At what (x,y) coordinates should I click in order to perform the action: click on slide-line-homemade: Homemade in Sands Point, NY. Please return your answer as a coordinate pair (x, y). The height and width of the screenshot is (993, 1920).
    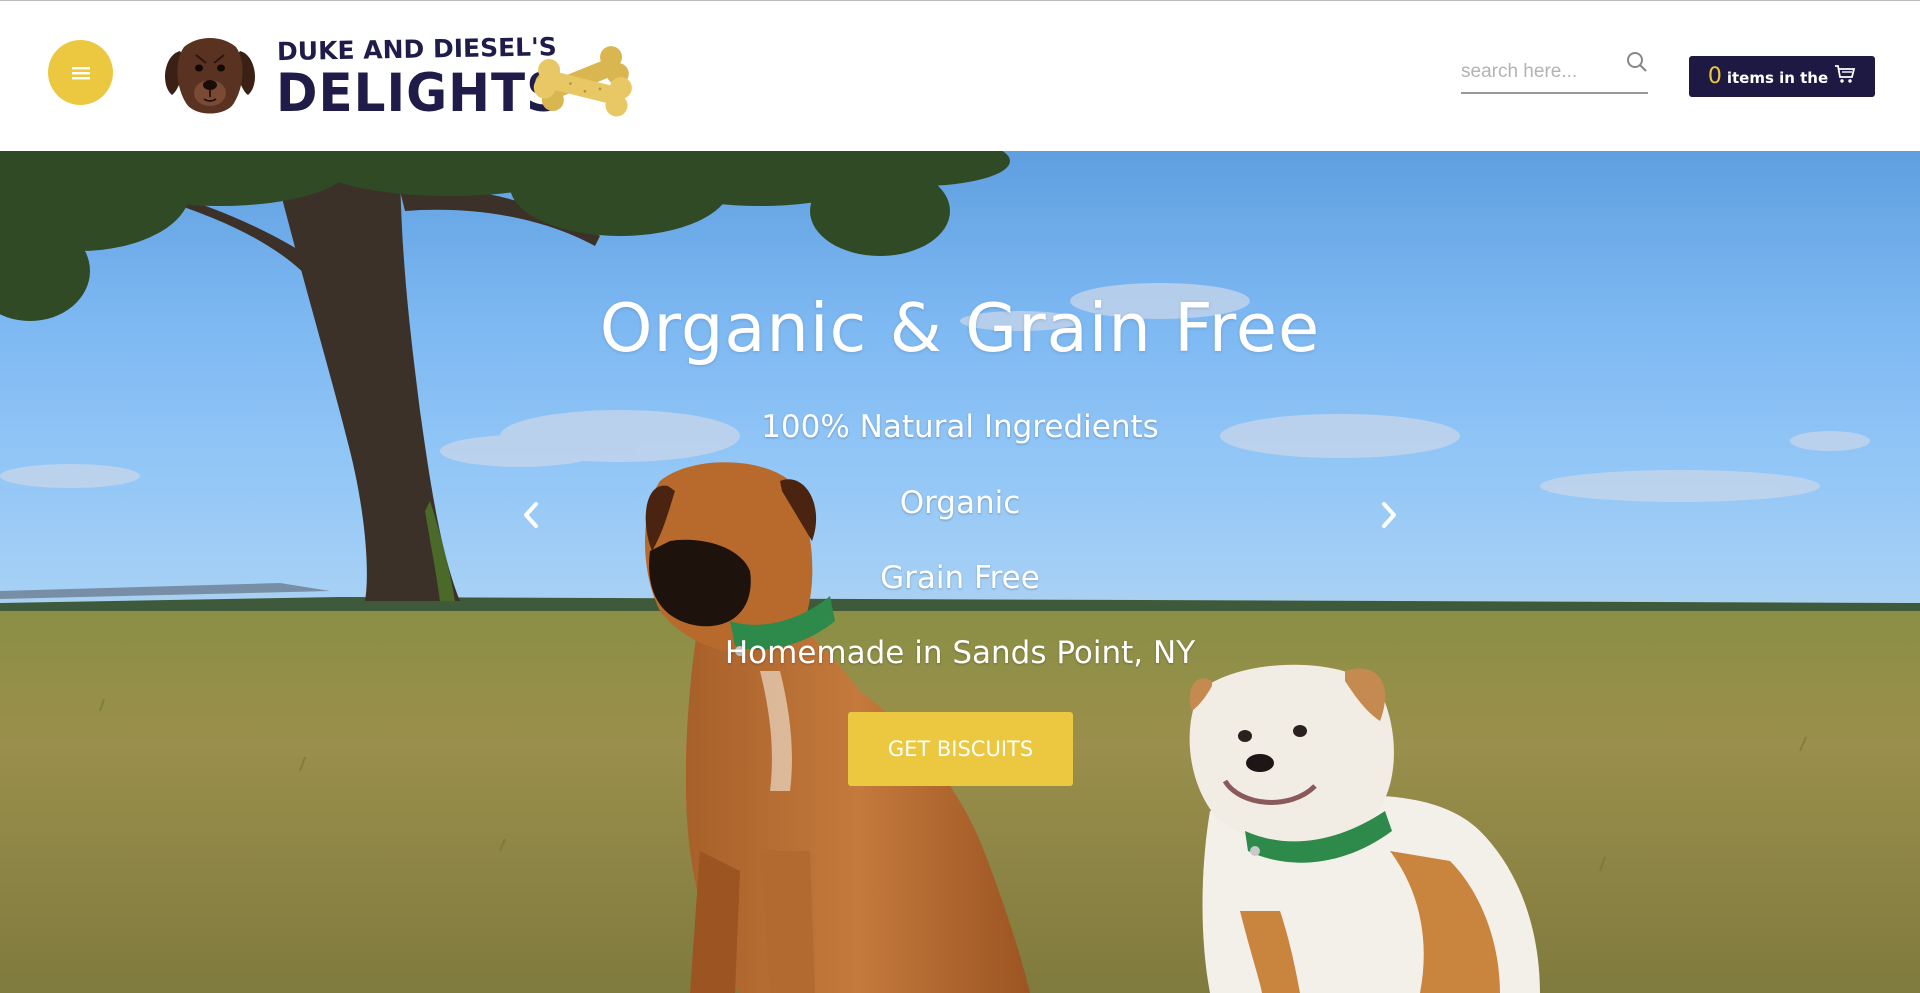
    Looking at the image, I should click on (960, 653).